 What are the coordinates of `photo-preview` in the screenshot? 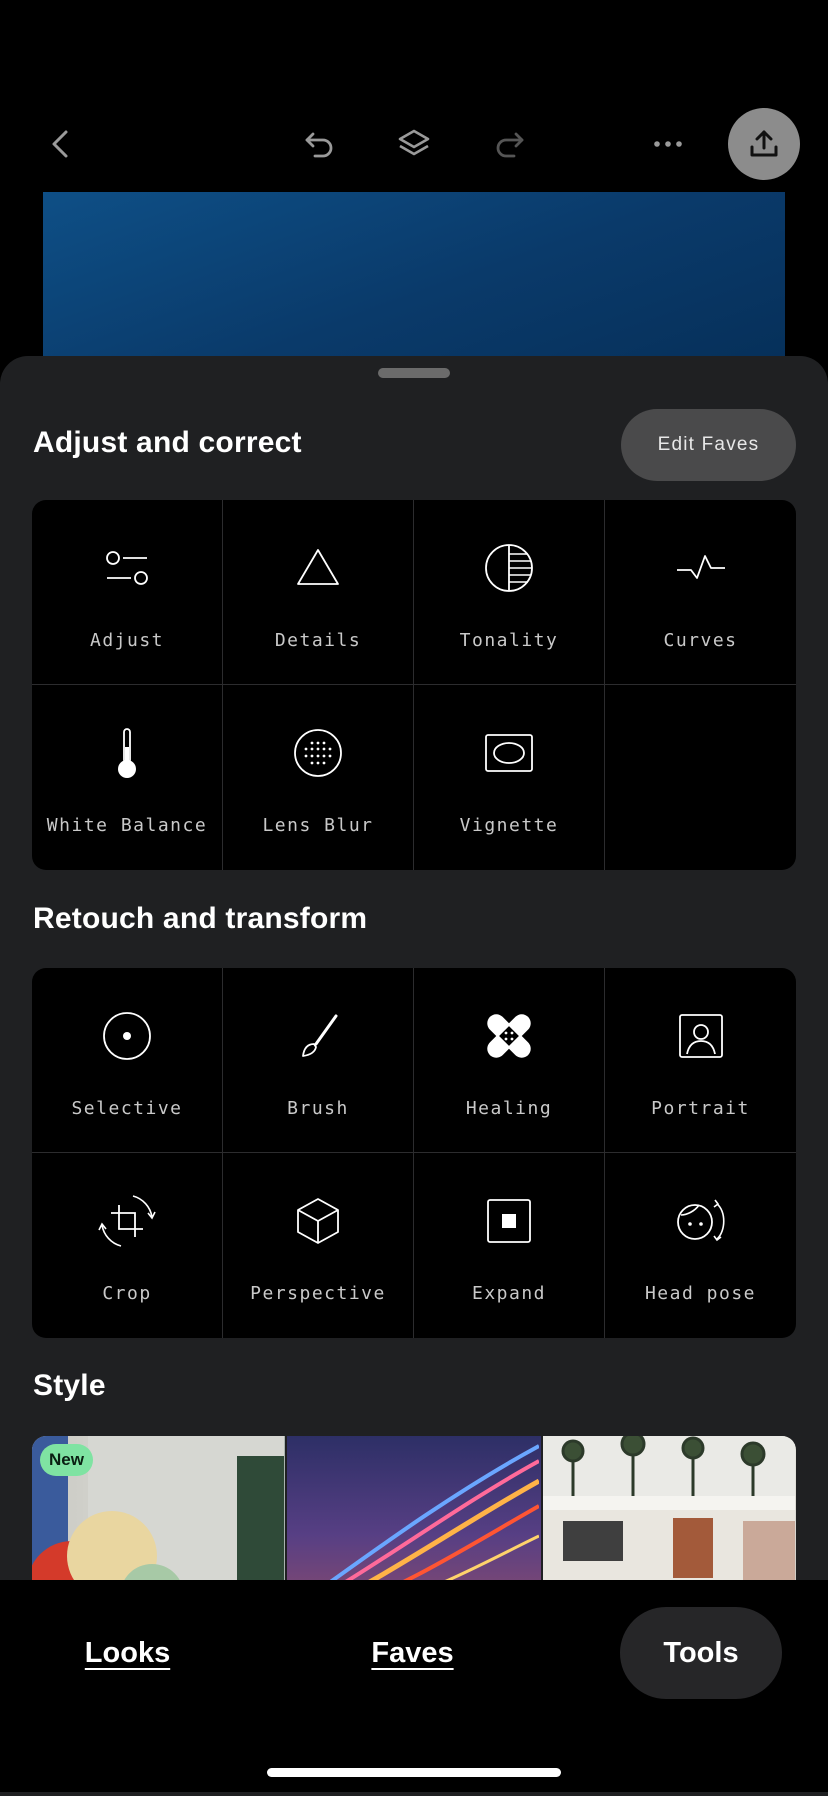 It's located at (414, 277).